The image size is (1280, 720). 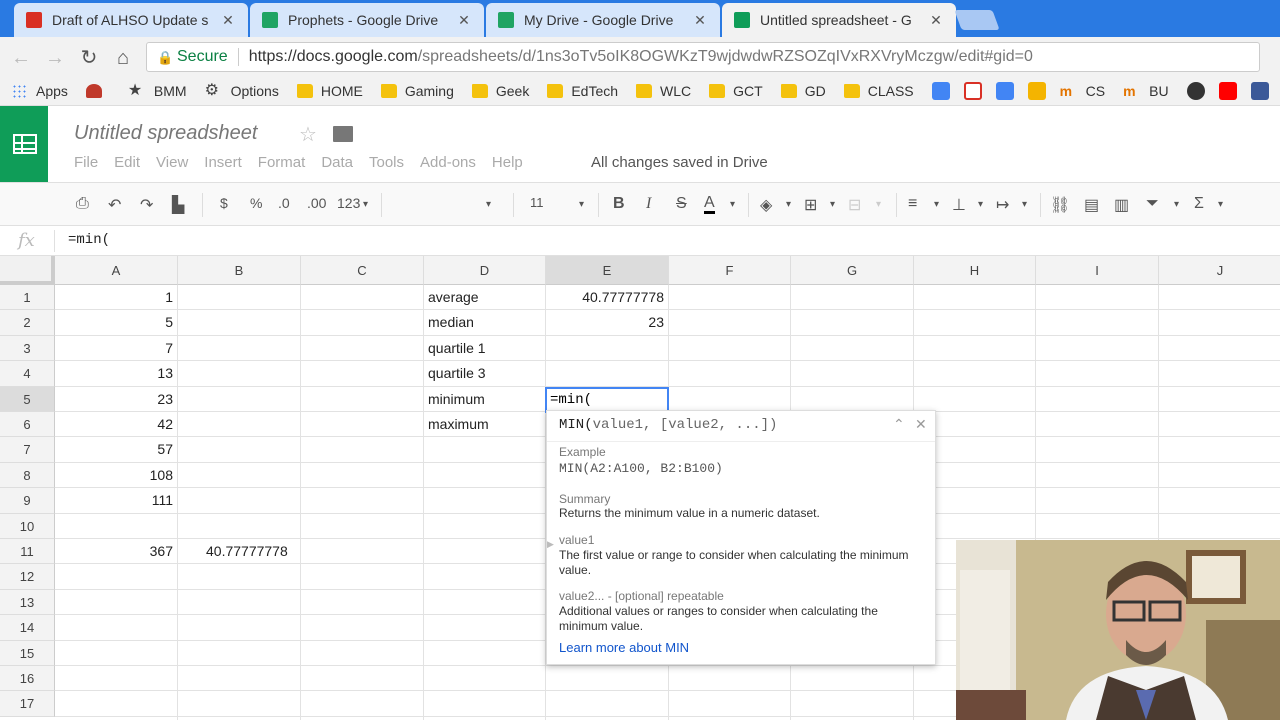 What do you see at coordinates (1152, 204) in the screenshot?
I see `filter-icon: ⏷` at bounding box center [1152, 204].